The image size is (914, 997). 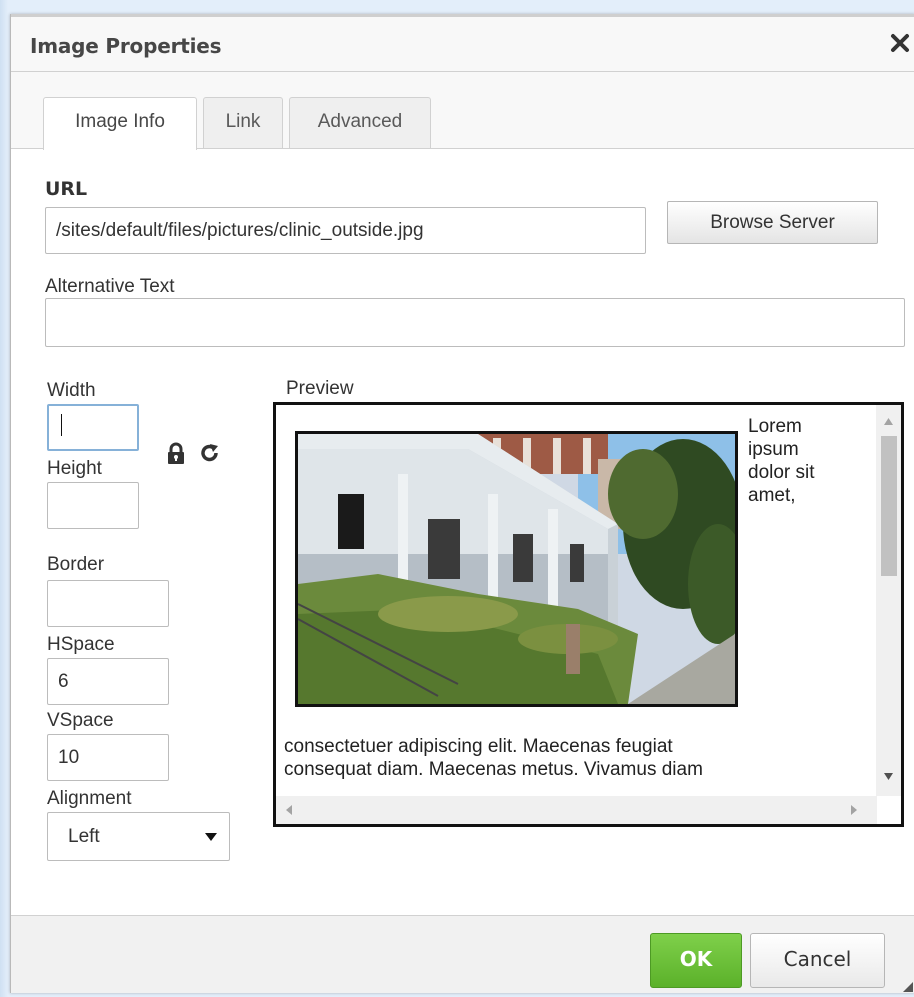 I want to click on height-label: Height, so click(x=74, y=468).